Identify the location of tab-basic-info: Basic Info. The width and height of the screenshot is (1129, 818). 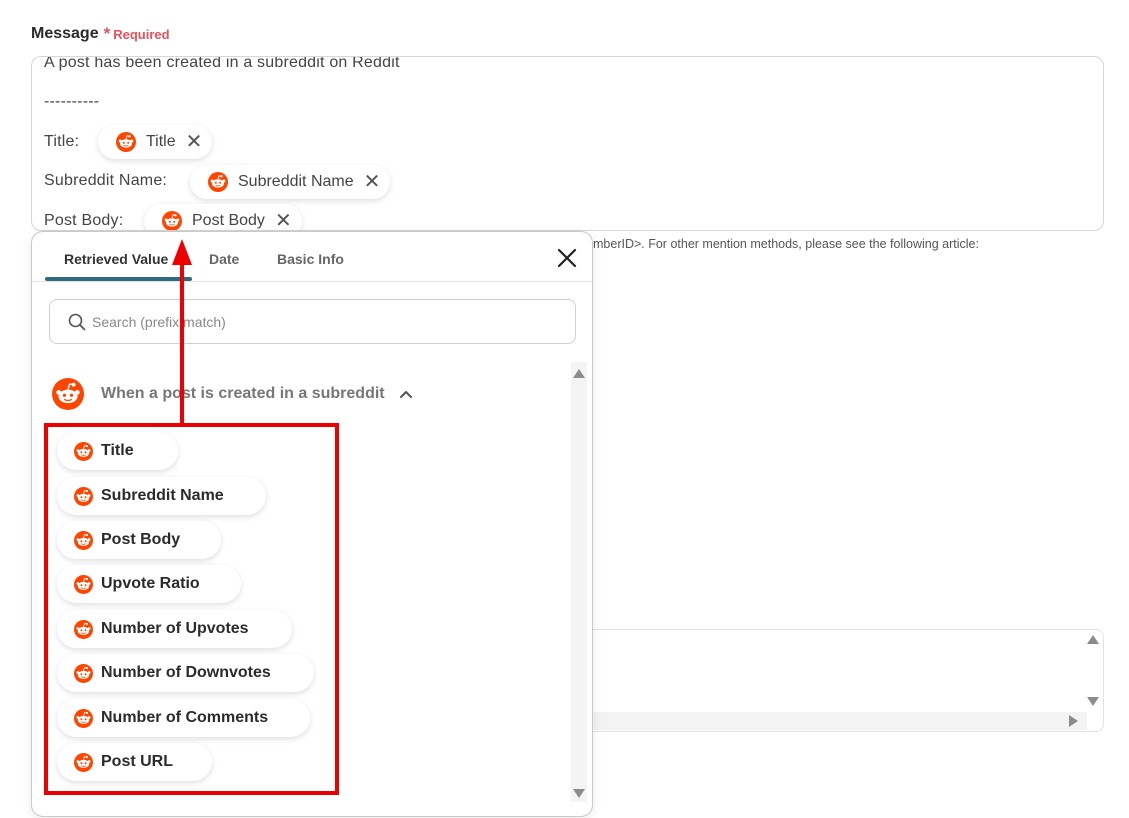
(310, 259).